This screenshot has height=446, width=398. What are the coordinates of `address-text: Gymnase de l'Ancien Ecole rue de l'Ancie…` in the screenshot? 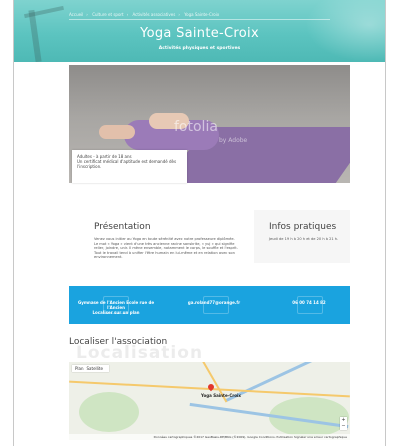 It's located at (116, 305).